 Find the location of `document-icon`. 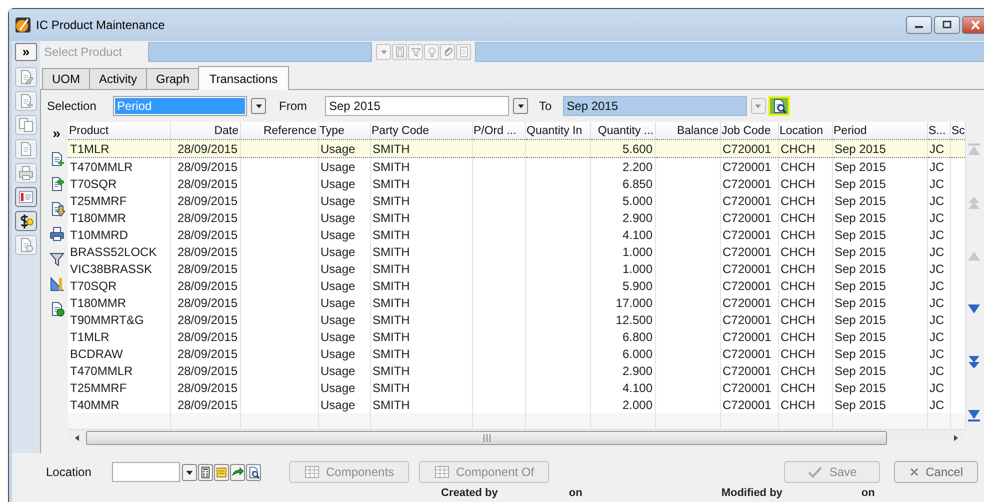

document-icon is located at coordinates (26, 149).